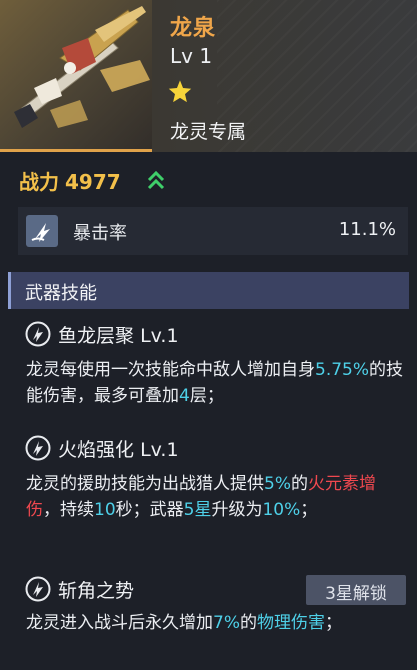 The height and width of the screenshot is (670, 417). Describe the element at coordinates (132, 510) in the screenshot. I see `description-segment: 秒；` at that location.